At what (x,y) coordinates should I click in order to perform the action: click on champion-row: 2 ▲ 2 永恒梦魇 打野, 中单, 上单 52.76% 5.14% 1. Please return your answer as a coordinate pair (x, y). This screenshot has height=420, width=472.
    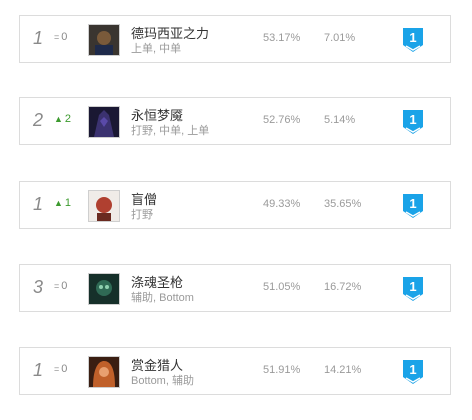
    Looking at the image, I should click on (235, 121).